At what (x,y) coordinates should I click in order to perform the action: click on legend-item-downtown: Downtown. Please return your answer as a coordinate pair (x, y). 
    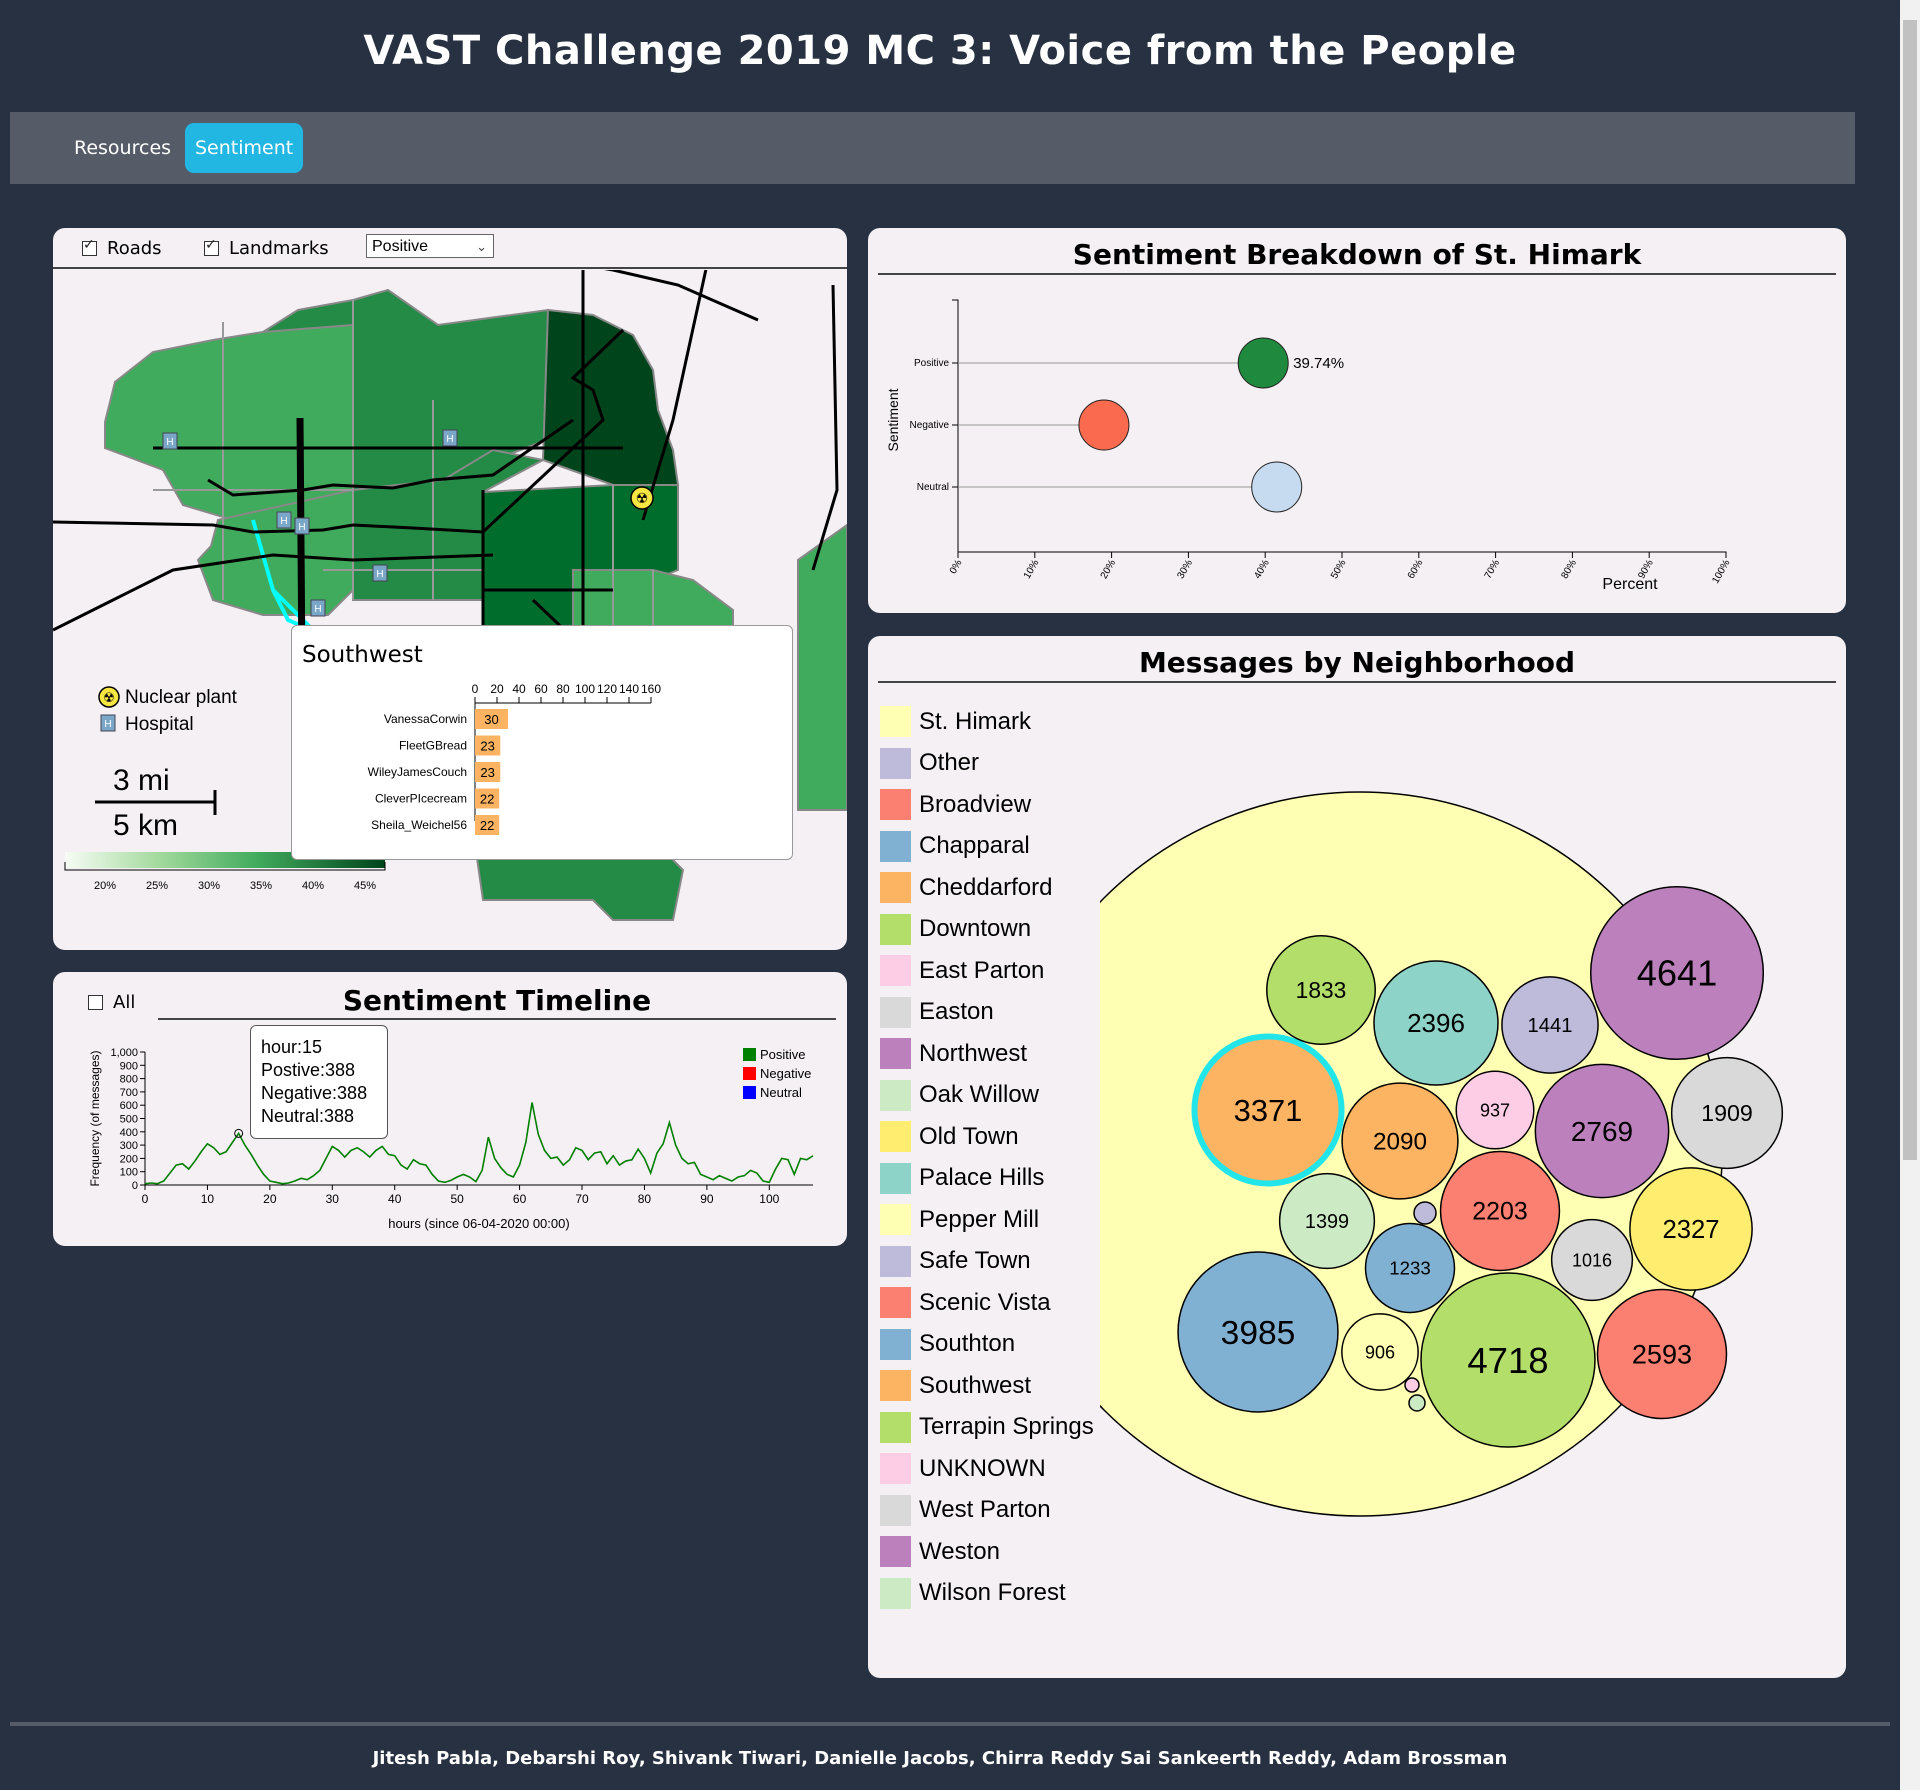
    Looking at the image, I should click on (955, 929).